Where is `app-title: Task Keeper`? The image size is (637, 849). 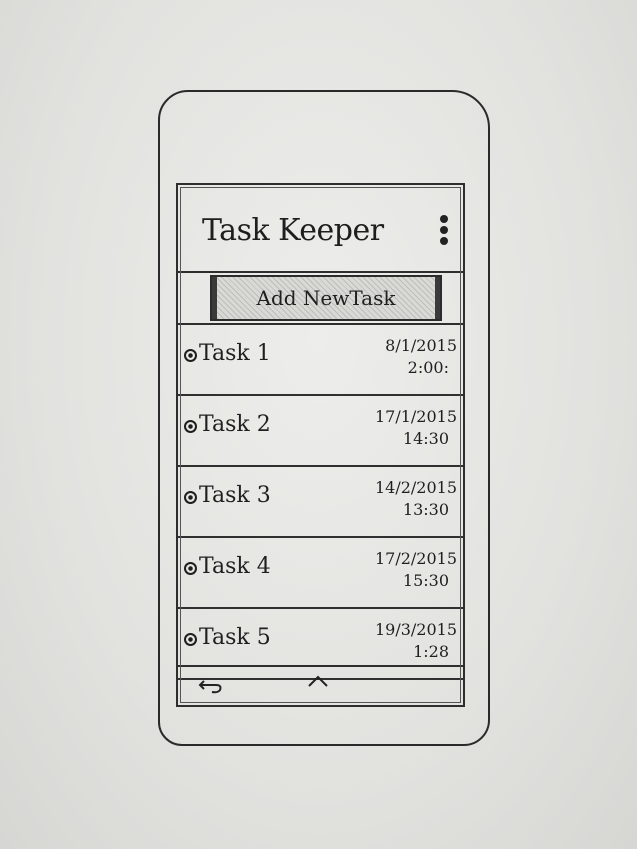
app-title: Task Keeper is located at coordinates (293, 230).